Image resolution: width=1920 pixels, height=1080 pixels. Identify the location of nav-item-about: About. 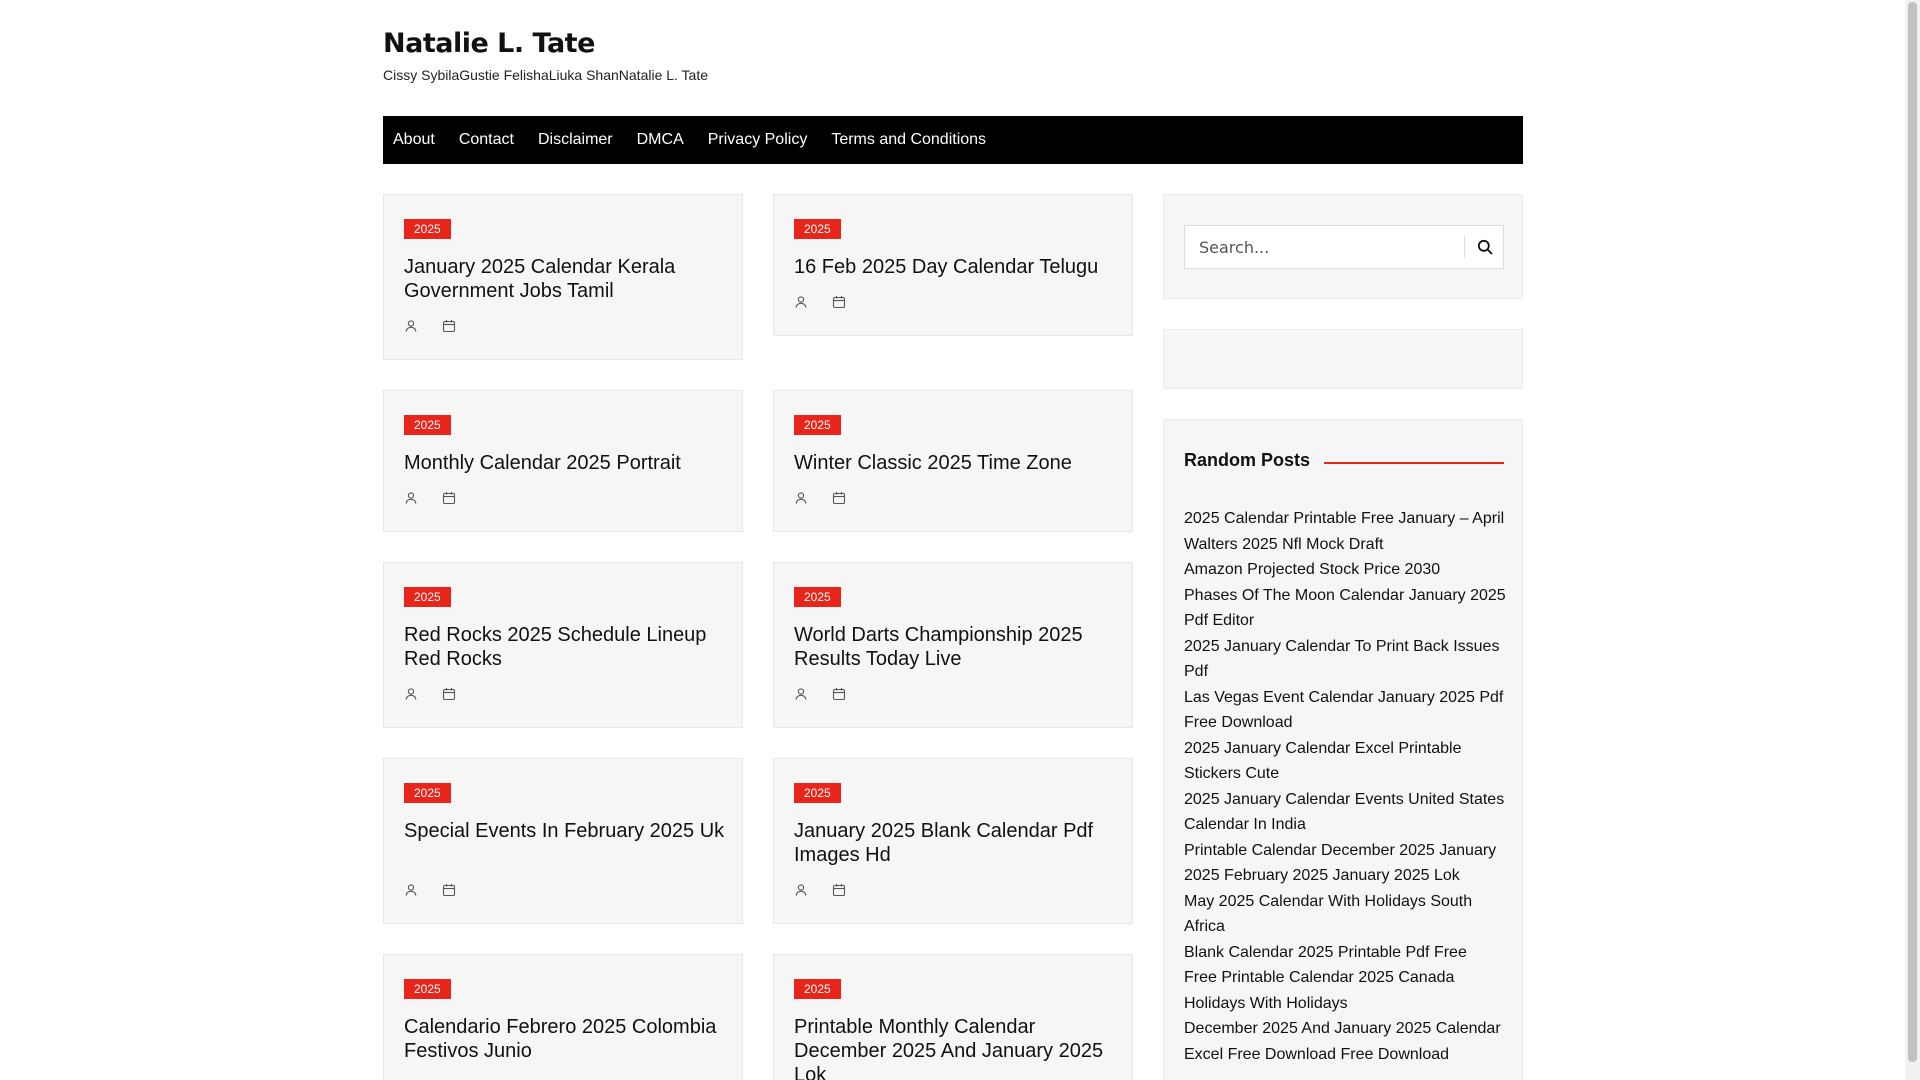
(415, 140).